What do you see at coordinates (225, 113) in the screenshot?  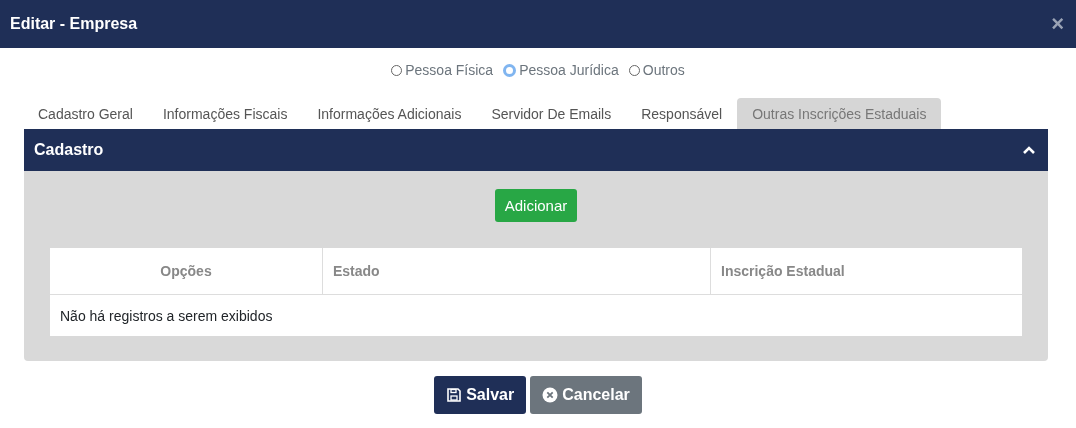 I see `tab: Informações Fiscais` at bounding box center [225, 113].